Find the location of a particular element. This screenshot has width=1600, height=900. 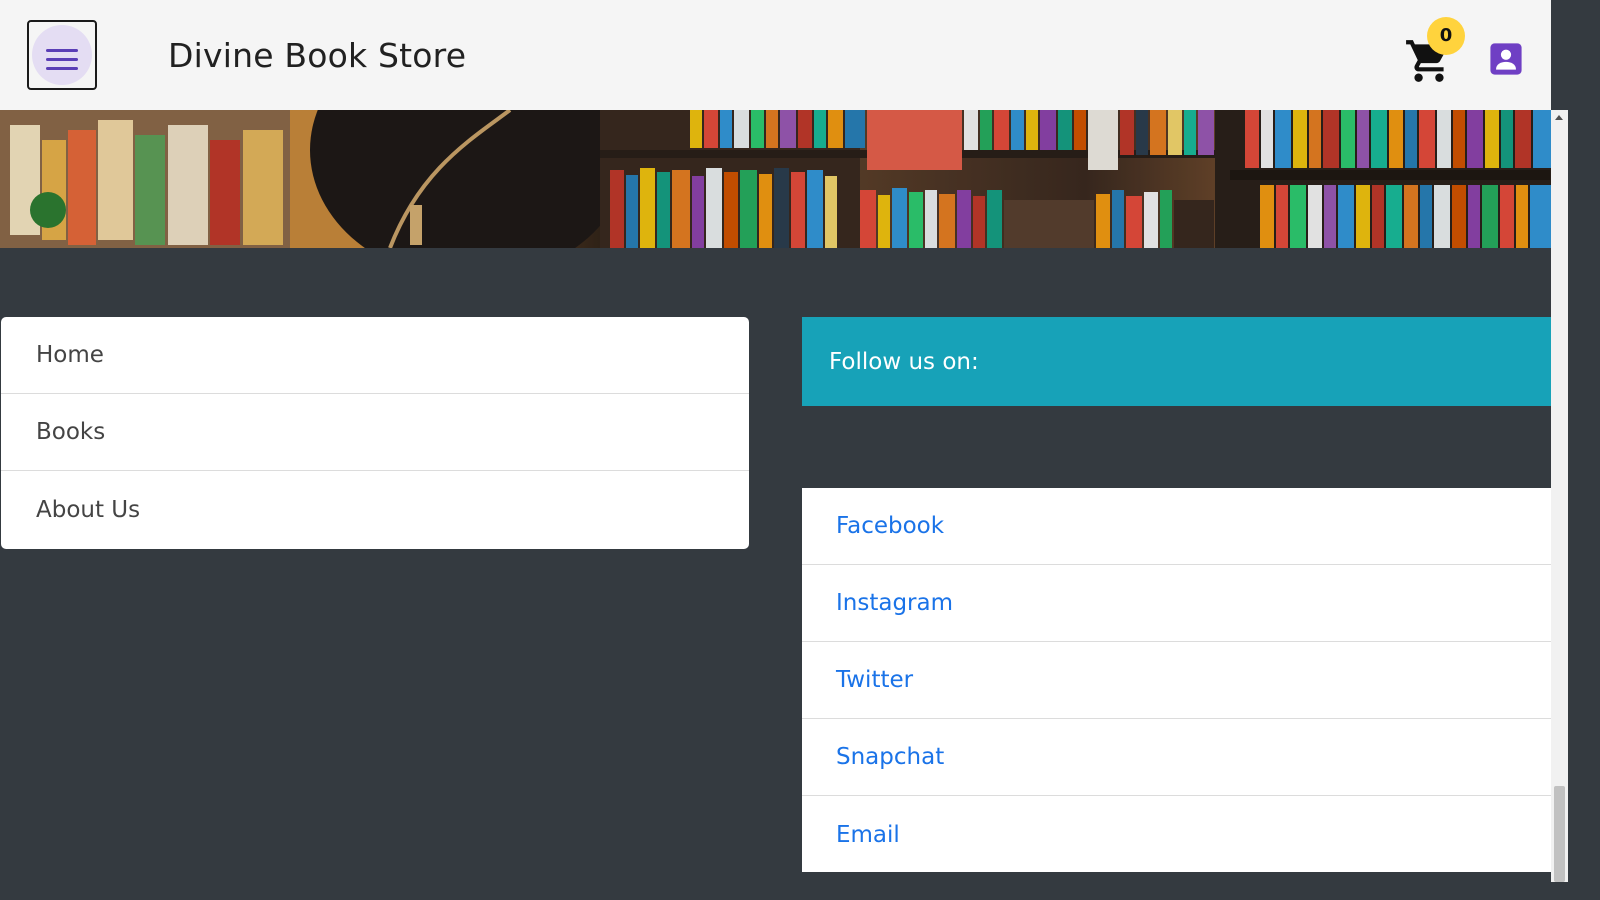

account-icon is located at coordinates (1506, 59).